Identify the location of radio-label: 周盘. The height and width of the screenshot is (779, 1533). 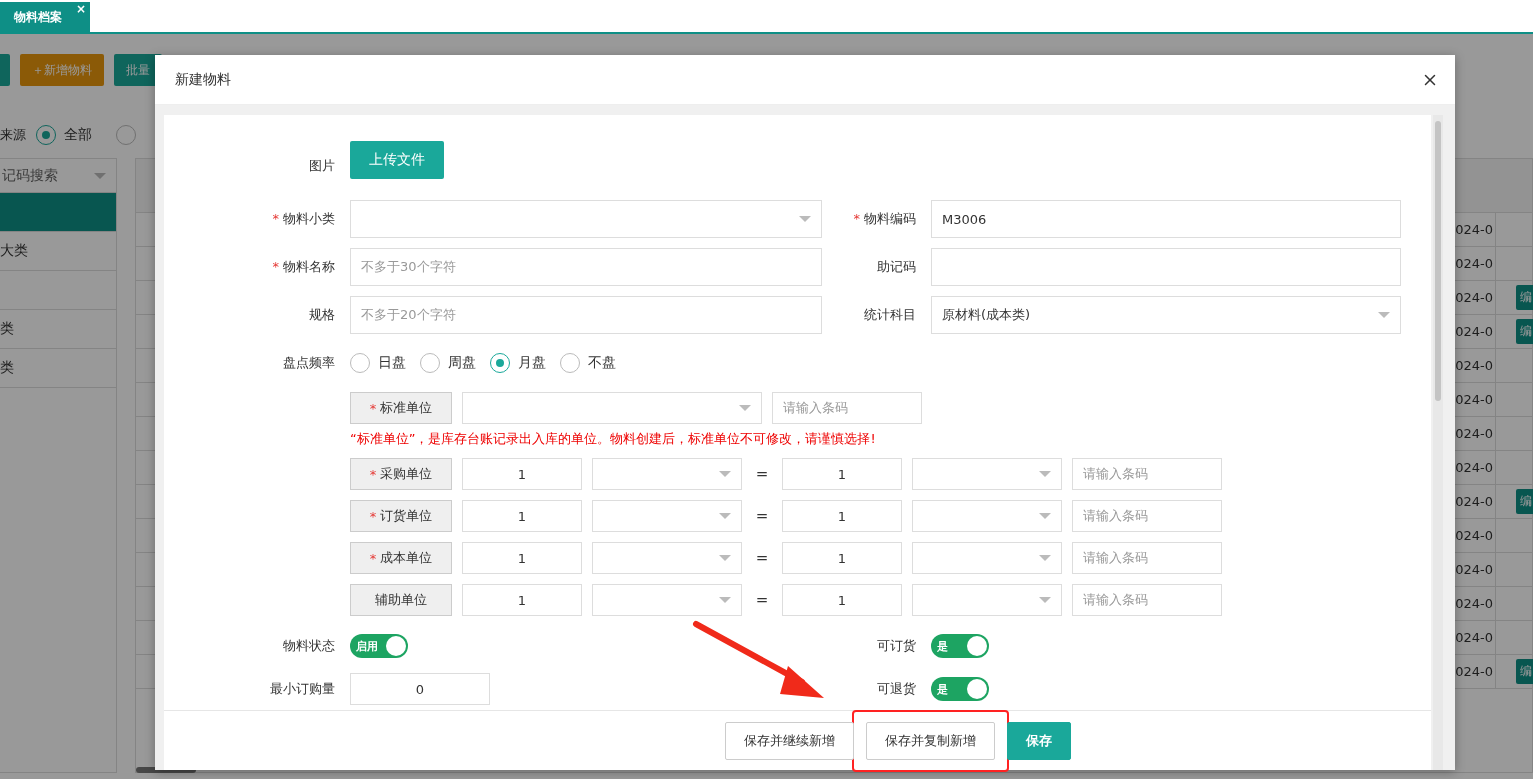
(462, 363).